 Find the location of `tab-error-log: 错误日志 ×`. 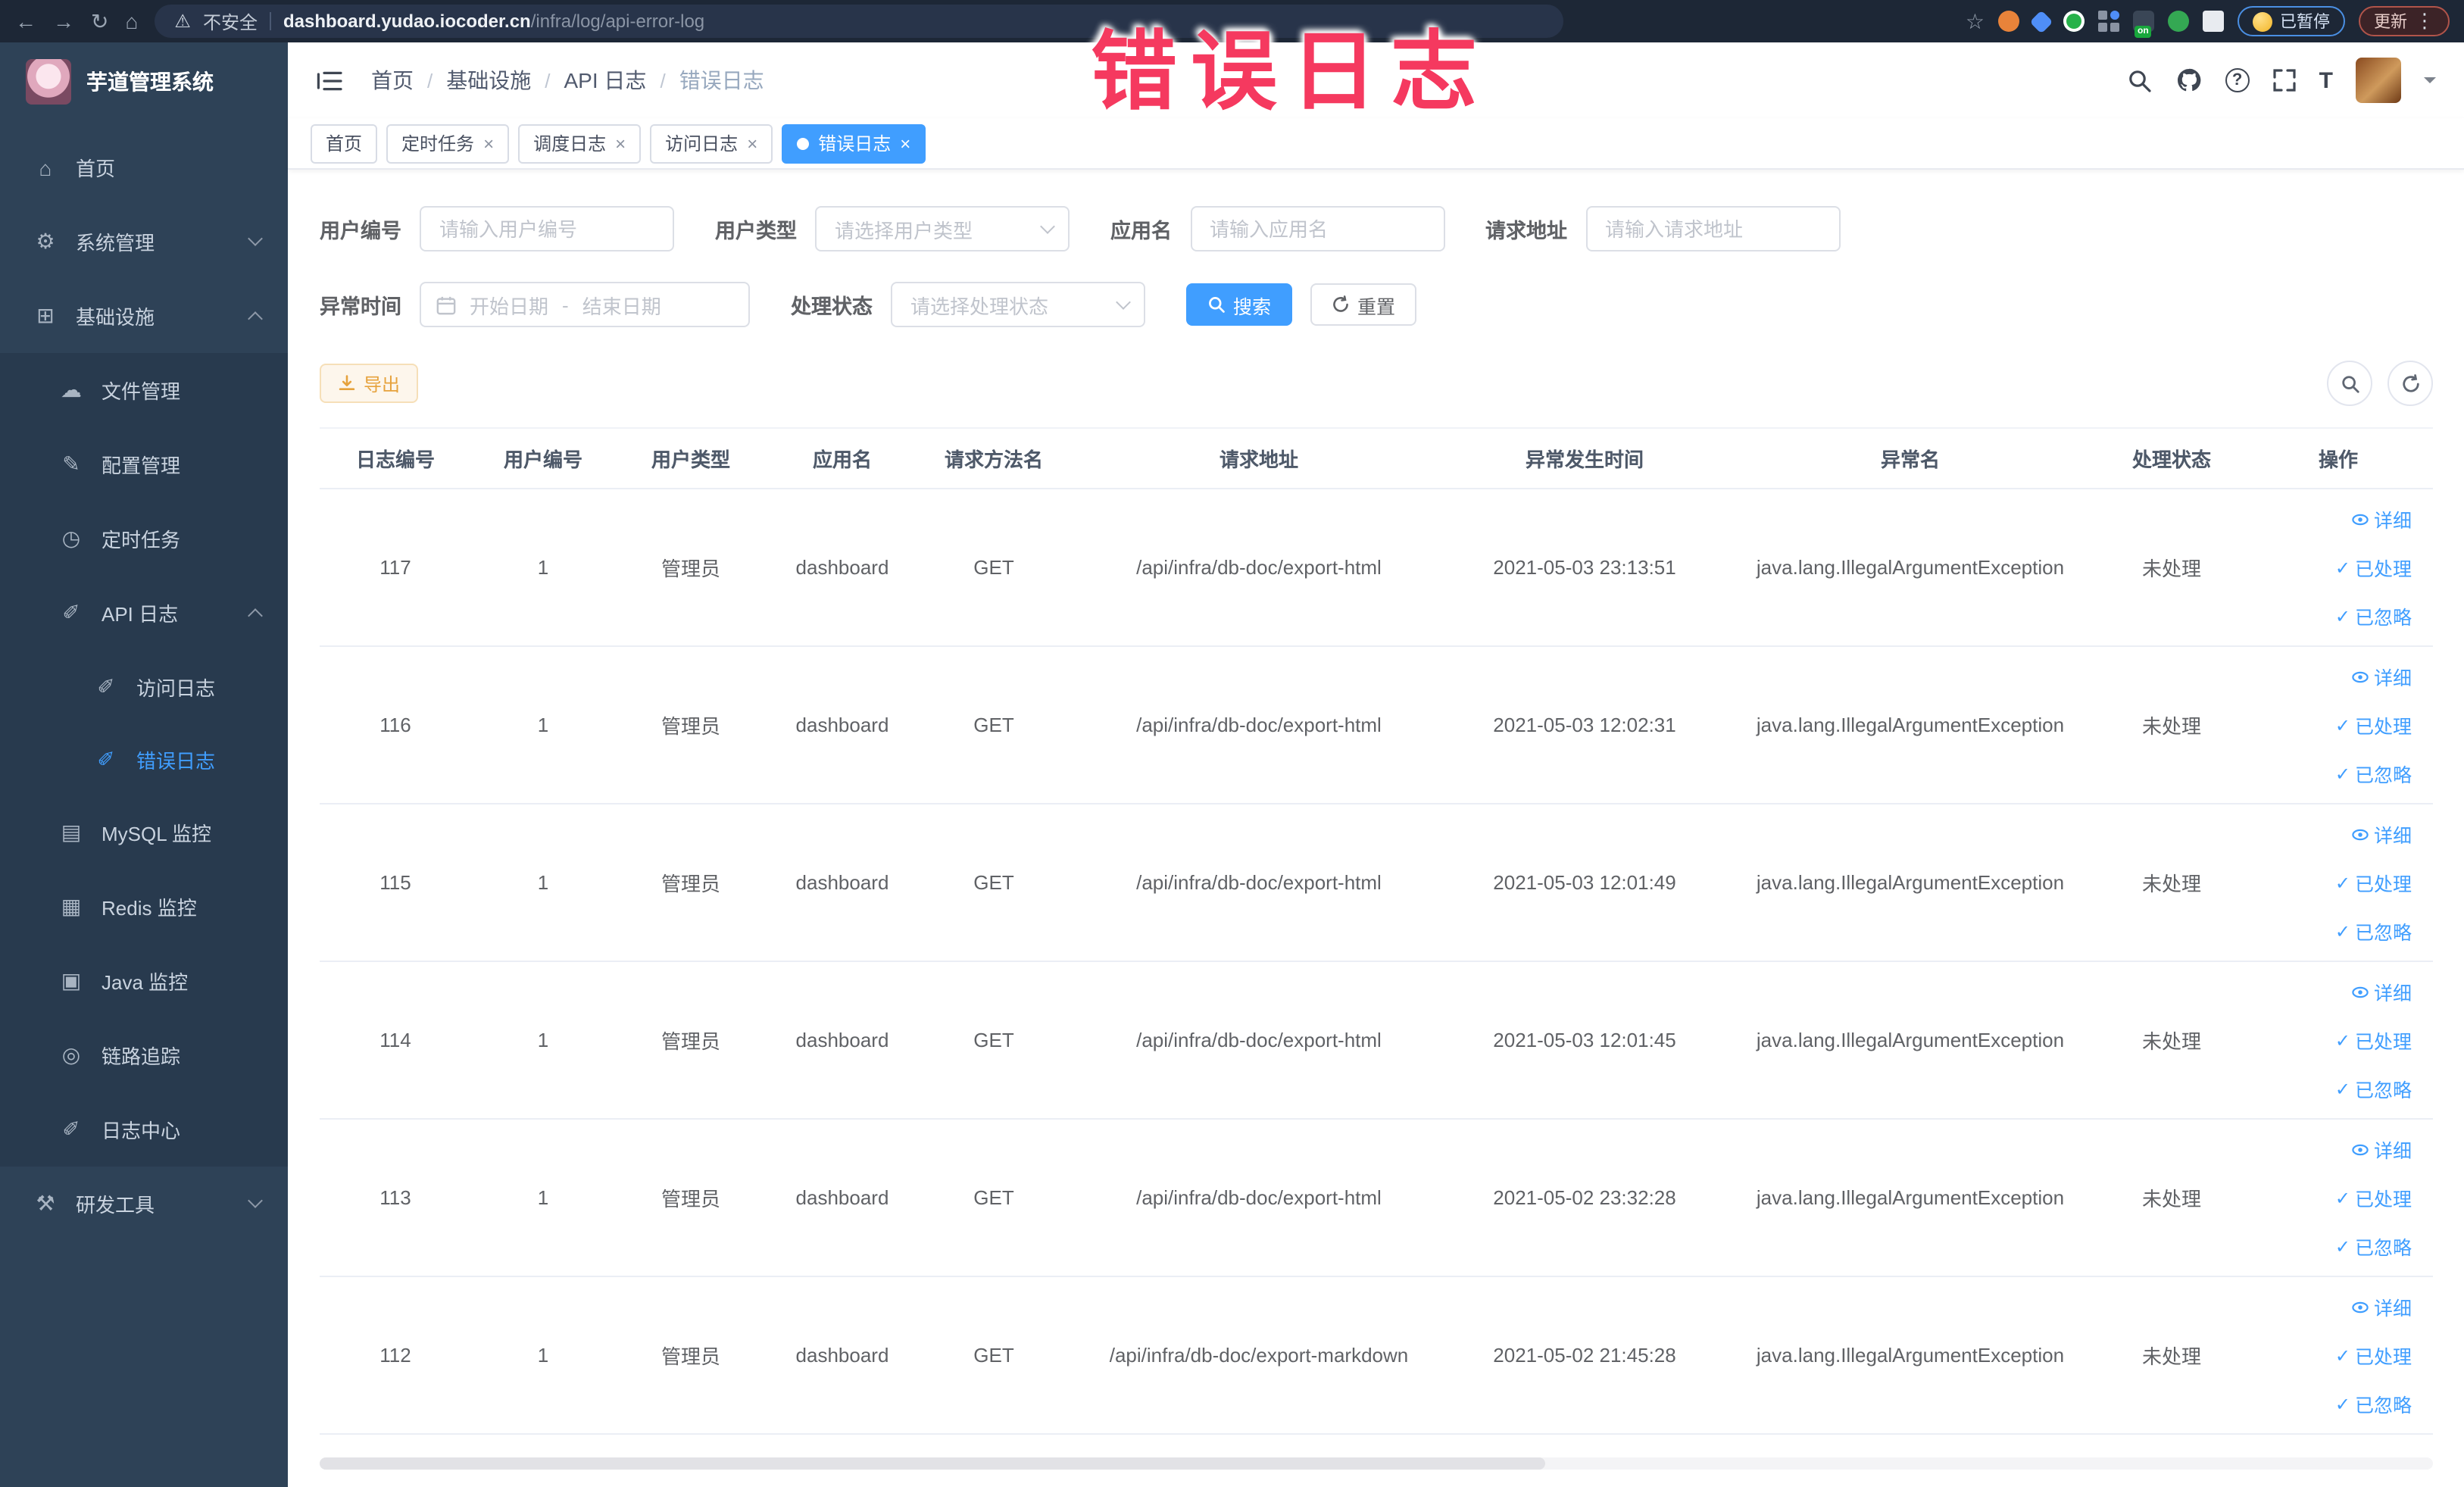

tab-error-log: 错误日志 × is located at coordinates (854, 143).